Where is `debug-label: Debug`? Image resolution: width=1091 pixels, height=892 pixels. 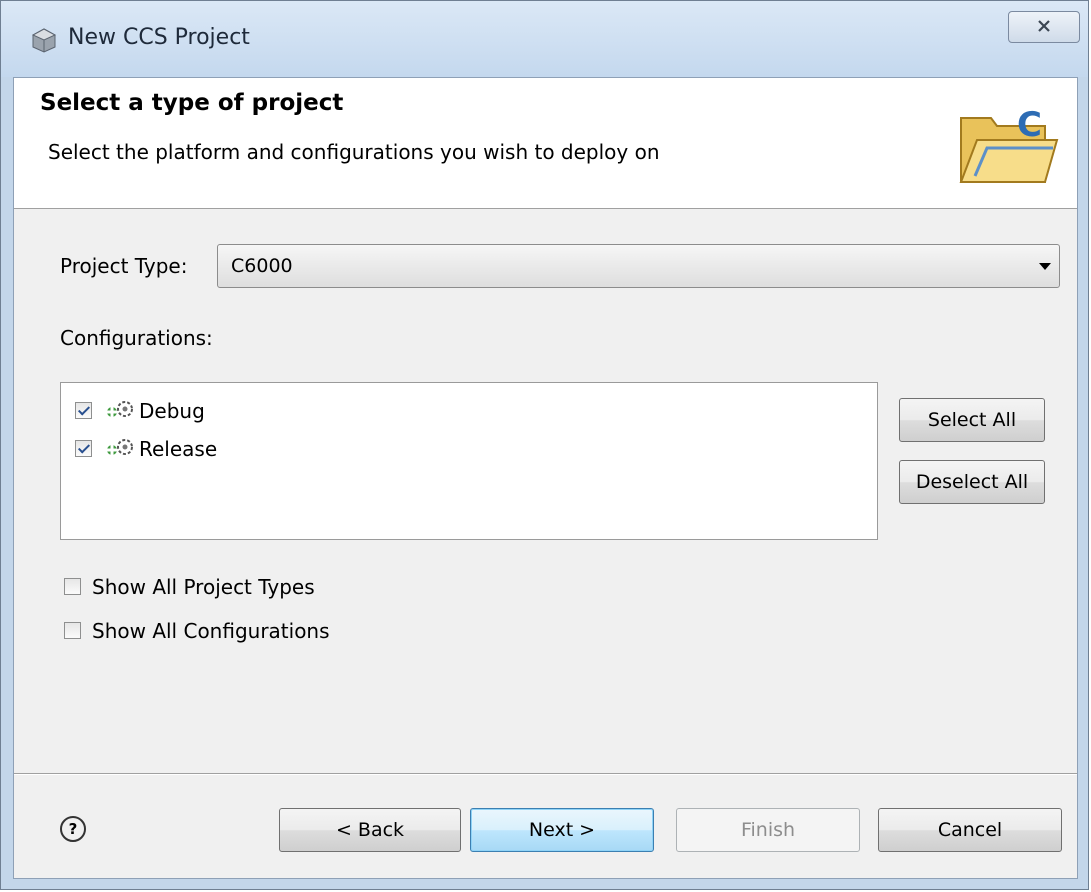
debug-label: Debug is located at coordinates (172, 411).